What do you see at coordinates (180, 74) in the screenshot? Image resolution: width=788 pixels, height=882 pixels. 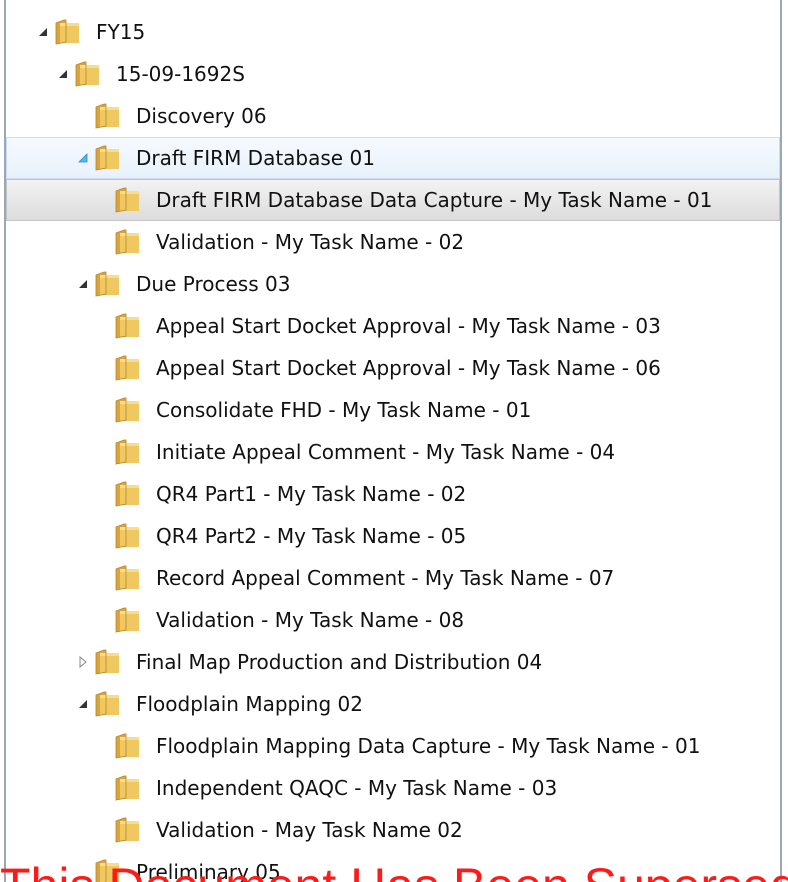 I see `tree-node-label: 15-09-1692S` at bounding box center [180, 74].